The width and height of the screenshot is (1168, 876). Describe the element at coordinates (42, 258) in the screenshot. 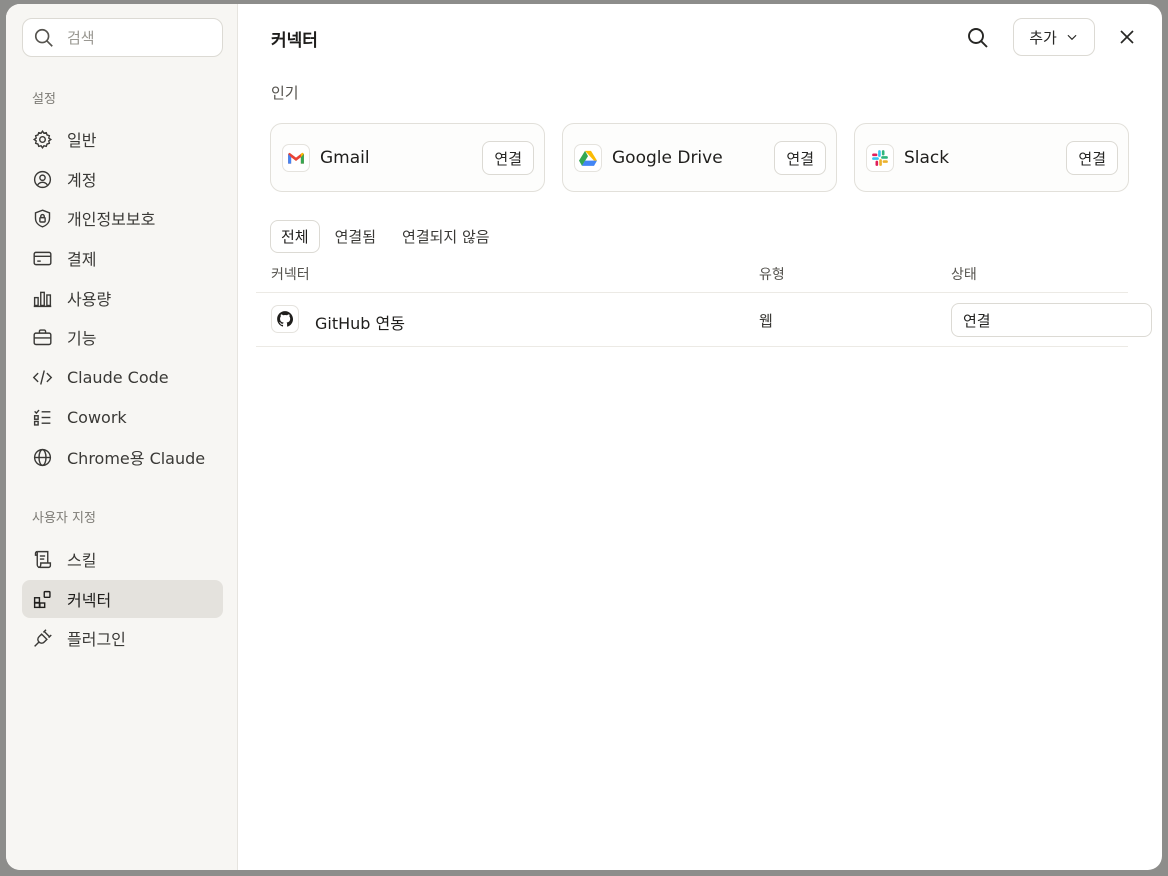

I see `credit-card-icon` at that location.